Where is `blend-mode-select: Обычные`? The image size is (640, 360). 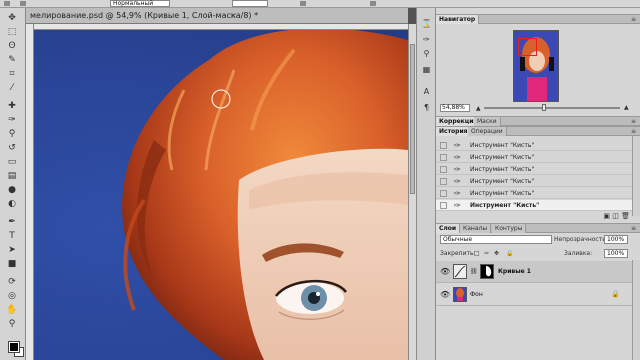 blend-mode-select: Обычные is located at coordinates (496, 239).